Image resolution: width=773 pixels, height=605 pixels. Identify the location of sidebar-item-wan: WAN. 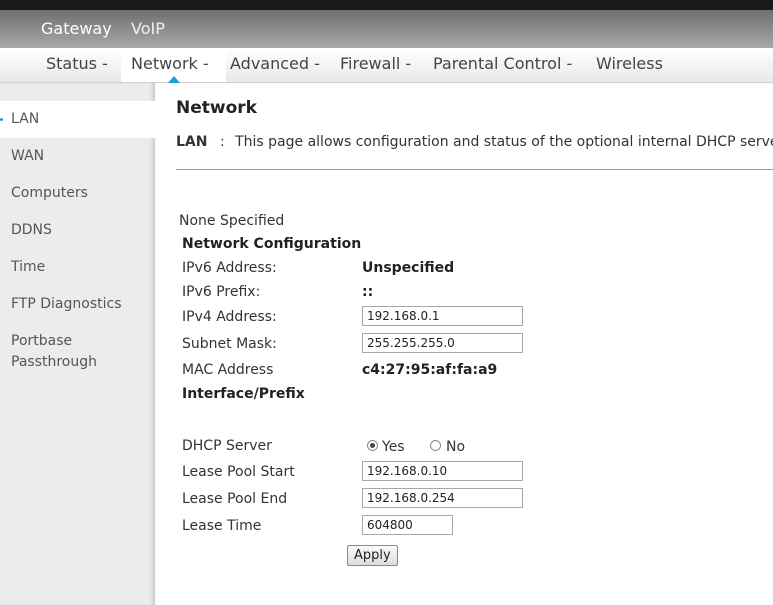
(77, 156).